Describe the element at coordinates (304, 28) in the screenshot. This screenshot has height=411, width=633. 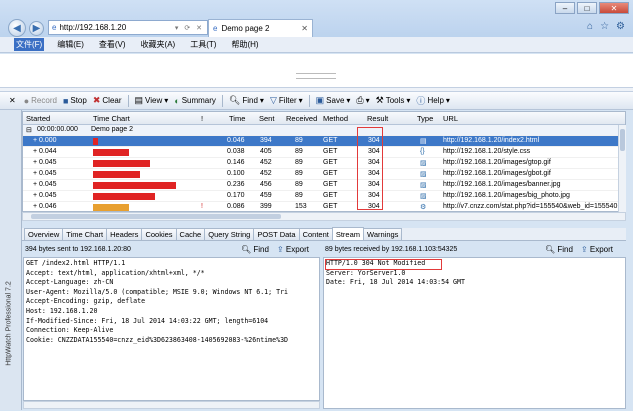
I see `tab-close-icon: ✕` at that location.